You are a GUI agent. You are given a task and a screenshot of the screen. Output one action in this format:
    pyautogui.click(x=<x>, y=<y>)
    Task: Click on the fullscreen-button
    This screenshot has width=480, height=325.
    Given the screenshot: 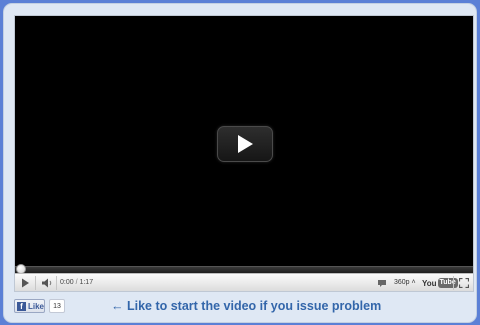 What is the action you would take?
    pyautogui.click(x=464, y=283)
    